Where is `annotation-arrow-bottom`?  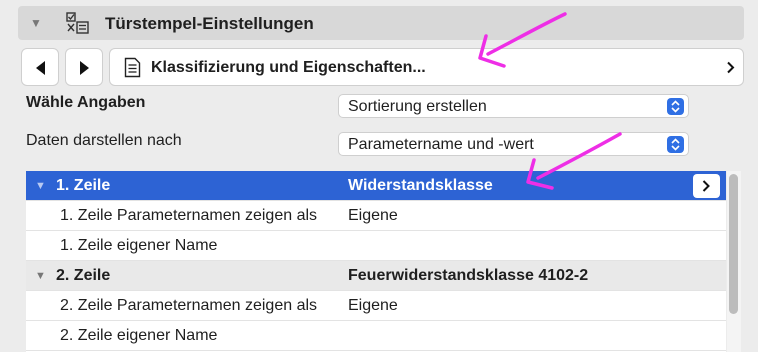 annotation-arrow-bottom is located at coordinates (574, 161).